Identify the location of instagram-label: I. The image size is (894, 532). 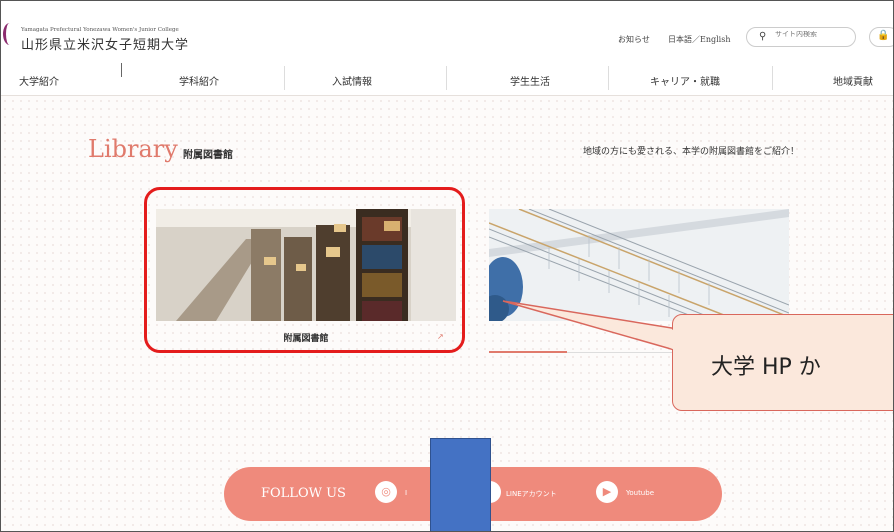
(406, 493).